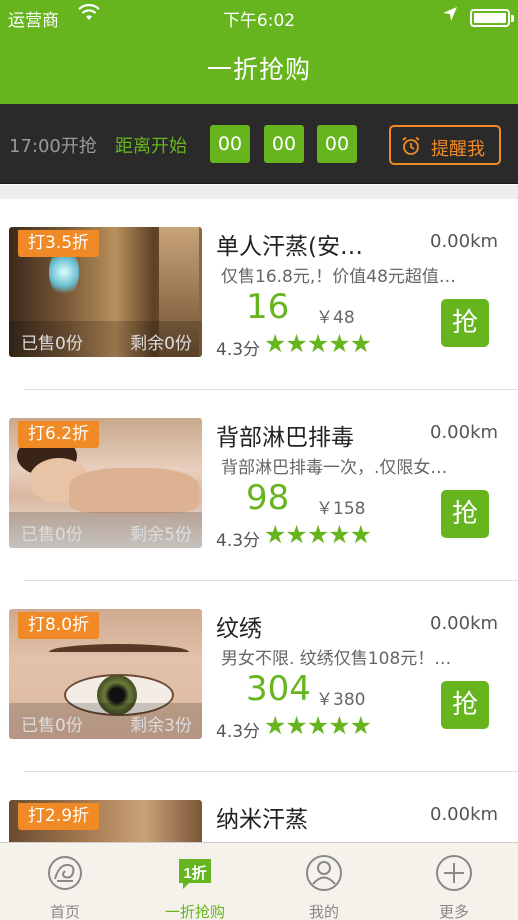  What do you see at coordinates (324, 873) in the screenshot?
I see `user-icon` at bounding box center [324, 873].